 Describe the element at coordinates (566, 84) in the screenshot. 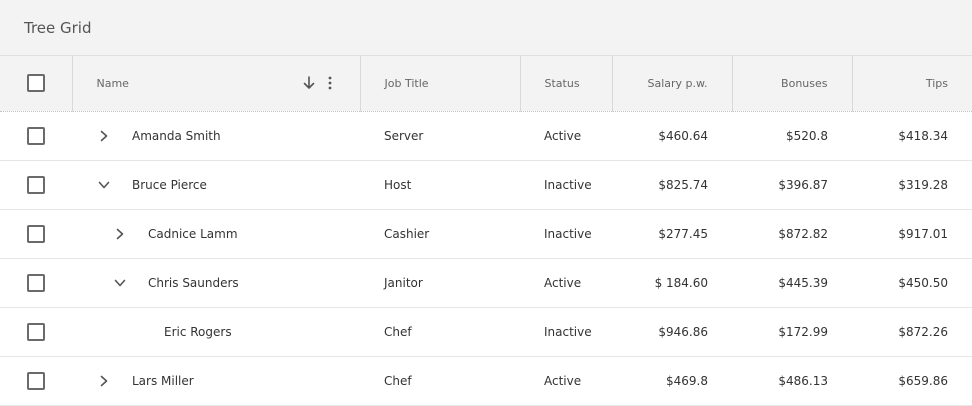

I see `column-header-status: Status` at that location.